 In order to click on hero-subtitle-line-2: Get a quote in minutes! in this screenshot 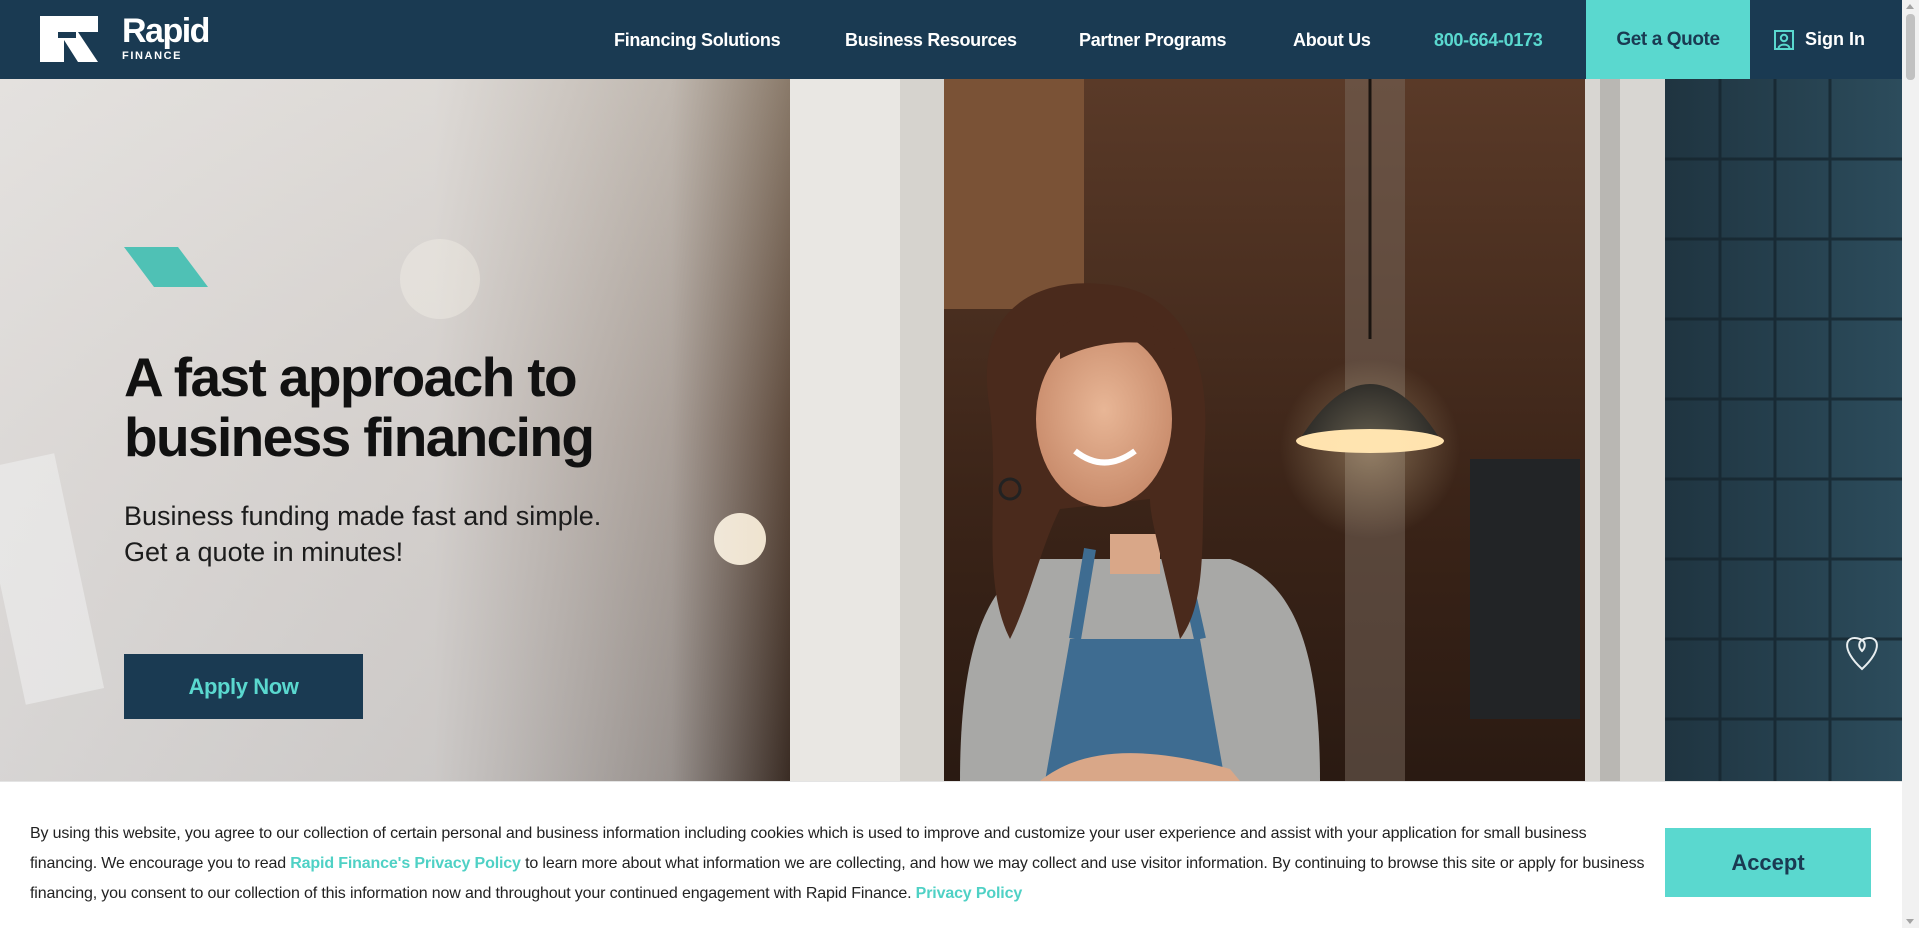, I will do `click(264, 552)`.